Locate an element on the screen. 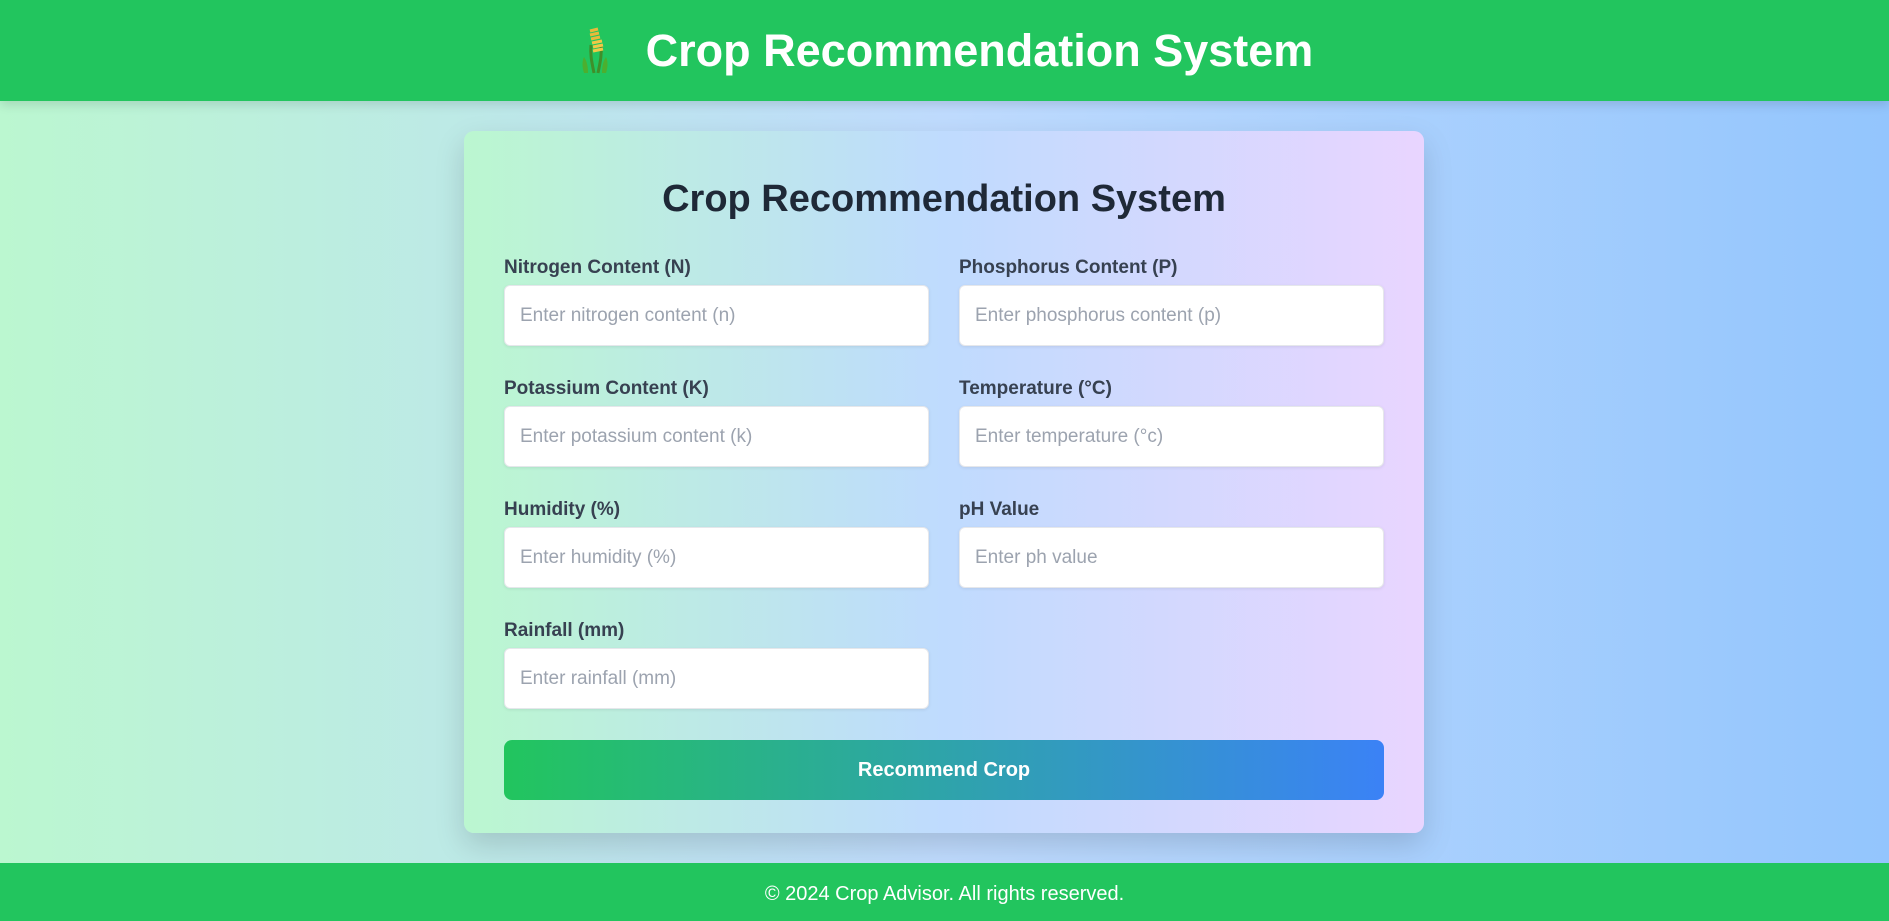  potassium-field: Potassium Content (K) is located at coordinates (716, 422).